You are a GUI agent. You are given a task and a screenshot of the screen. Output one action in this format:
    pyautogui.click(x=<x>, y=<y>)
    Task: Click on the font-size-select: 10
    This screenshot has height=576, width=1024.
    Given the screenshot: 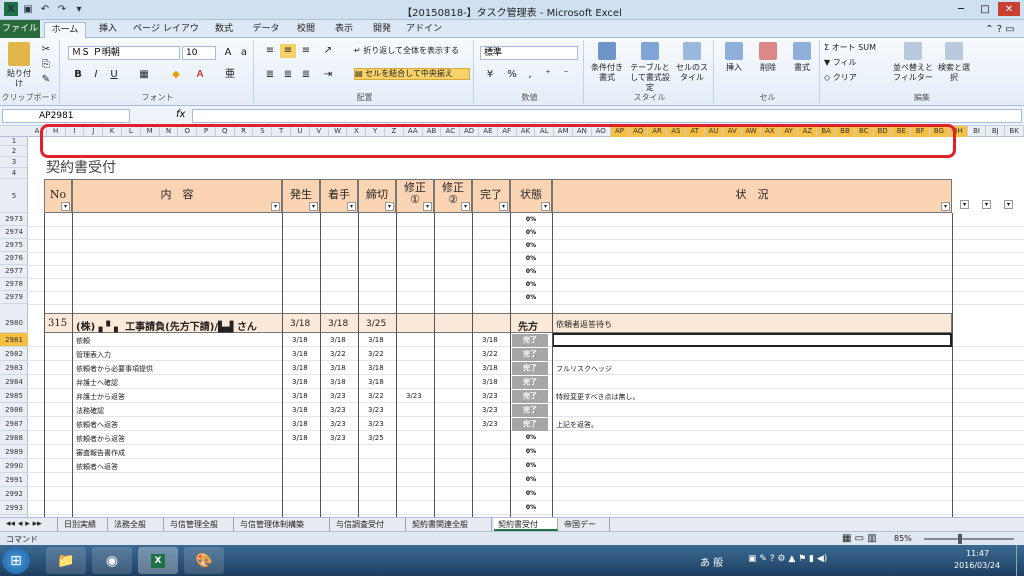 What is the action you would take?
    pyautogui.click(x=199, y=53)
    